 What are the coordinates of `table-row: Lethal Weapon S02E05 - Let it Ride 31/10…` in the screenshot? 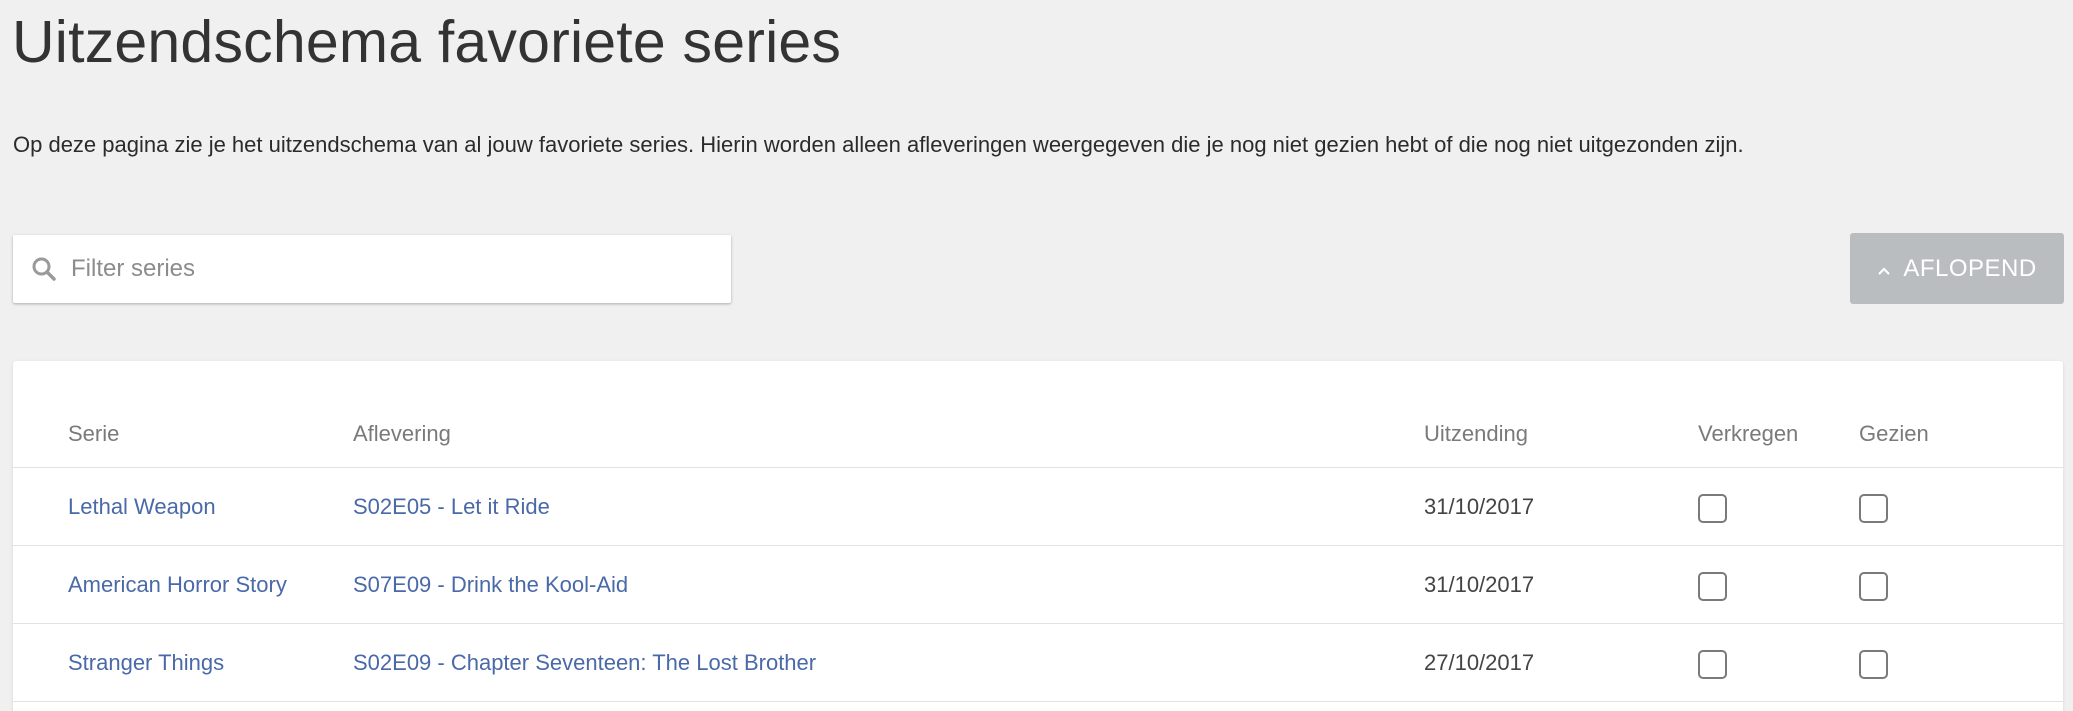 It's located at (1038, 506).